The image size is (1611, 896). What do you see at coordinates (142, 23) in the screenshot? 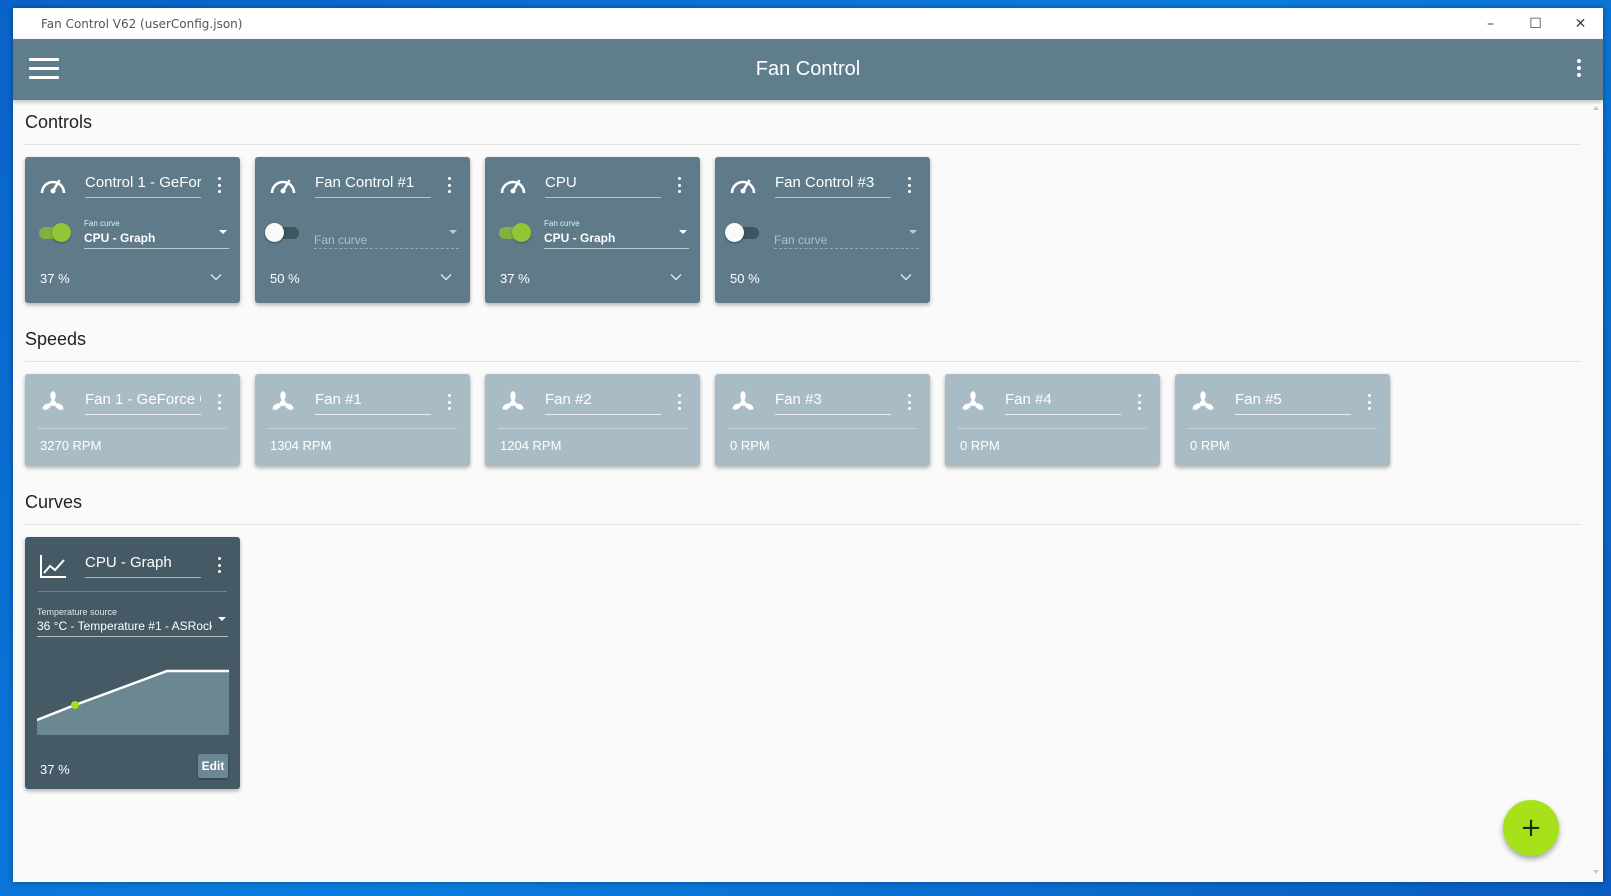
I see `window-title: Fan Control V62 (userConfig.json)` at bounding box center [142, 23].